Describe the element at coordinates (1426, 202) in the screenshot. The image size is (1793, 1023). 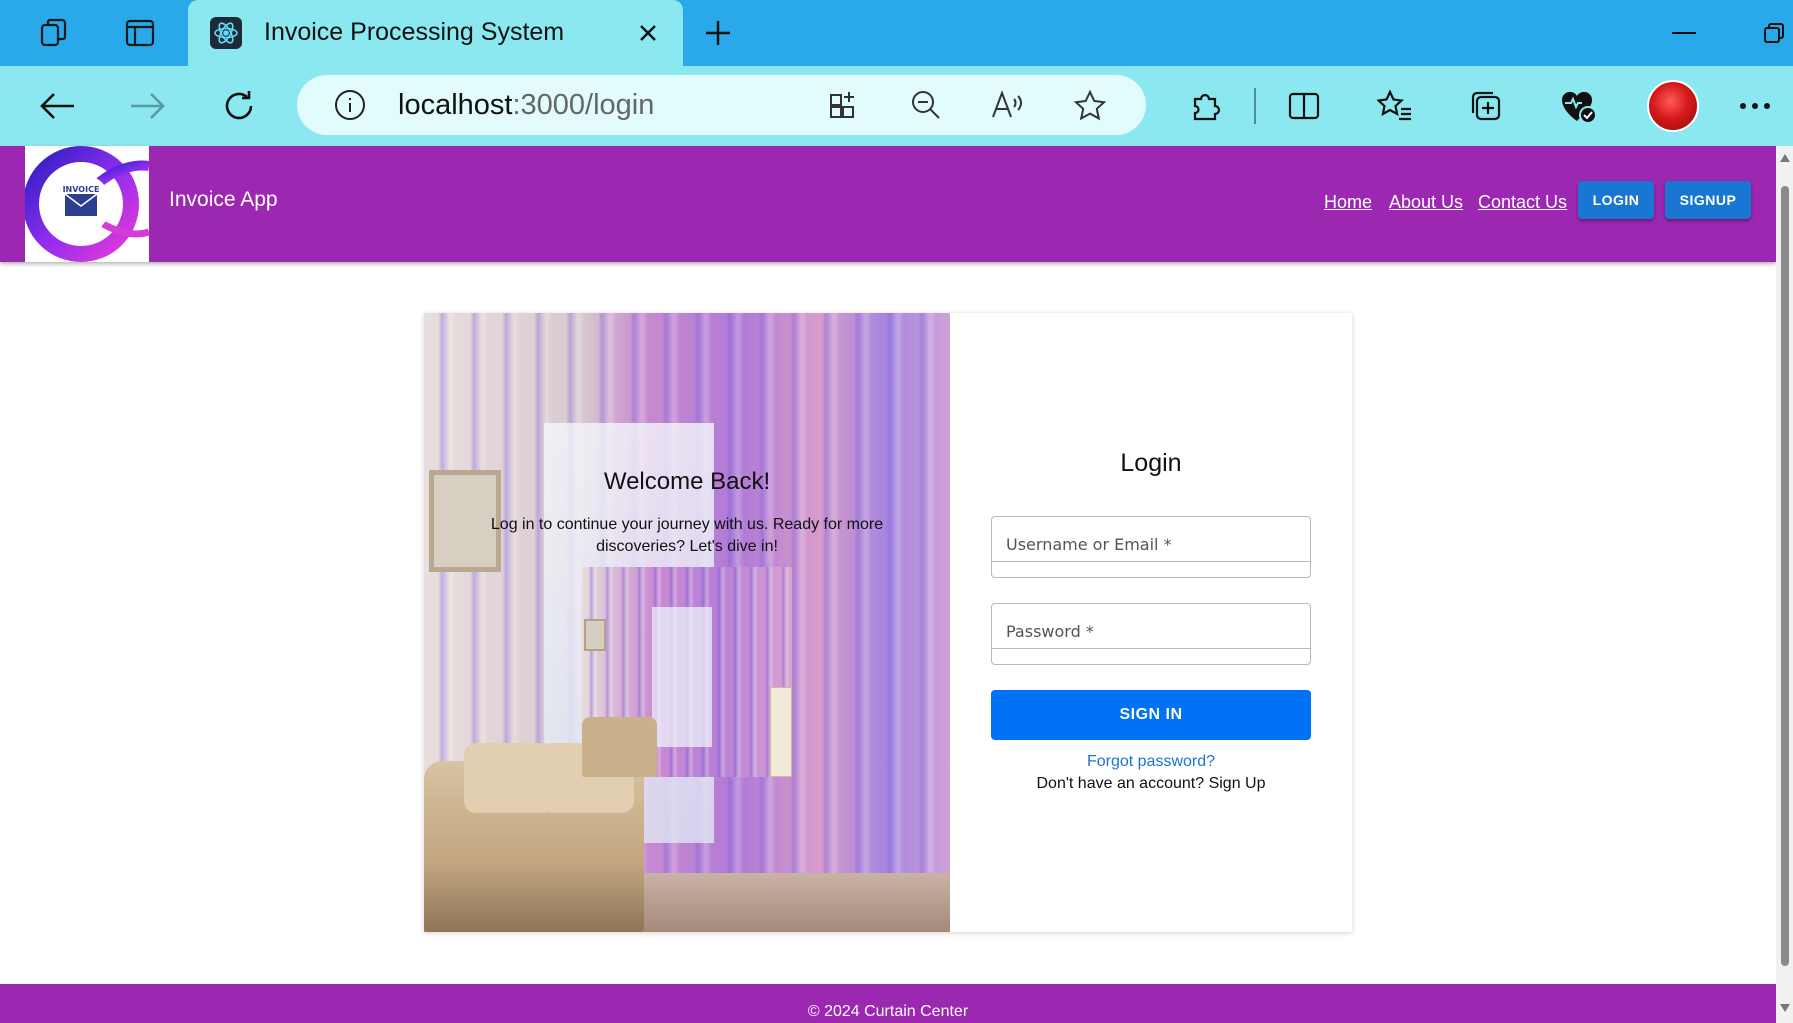
I see `nav-link-about: About Us` at that location.